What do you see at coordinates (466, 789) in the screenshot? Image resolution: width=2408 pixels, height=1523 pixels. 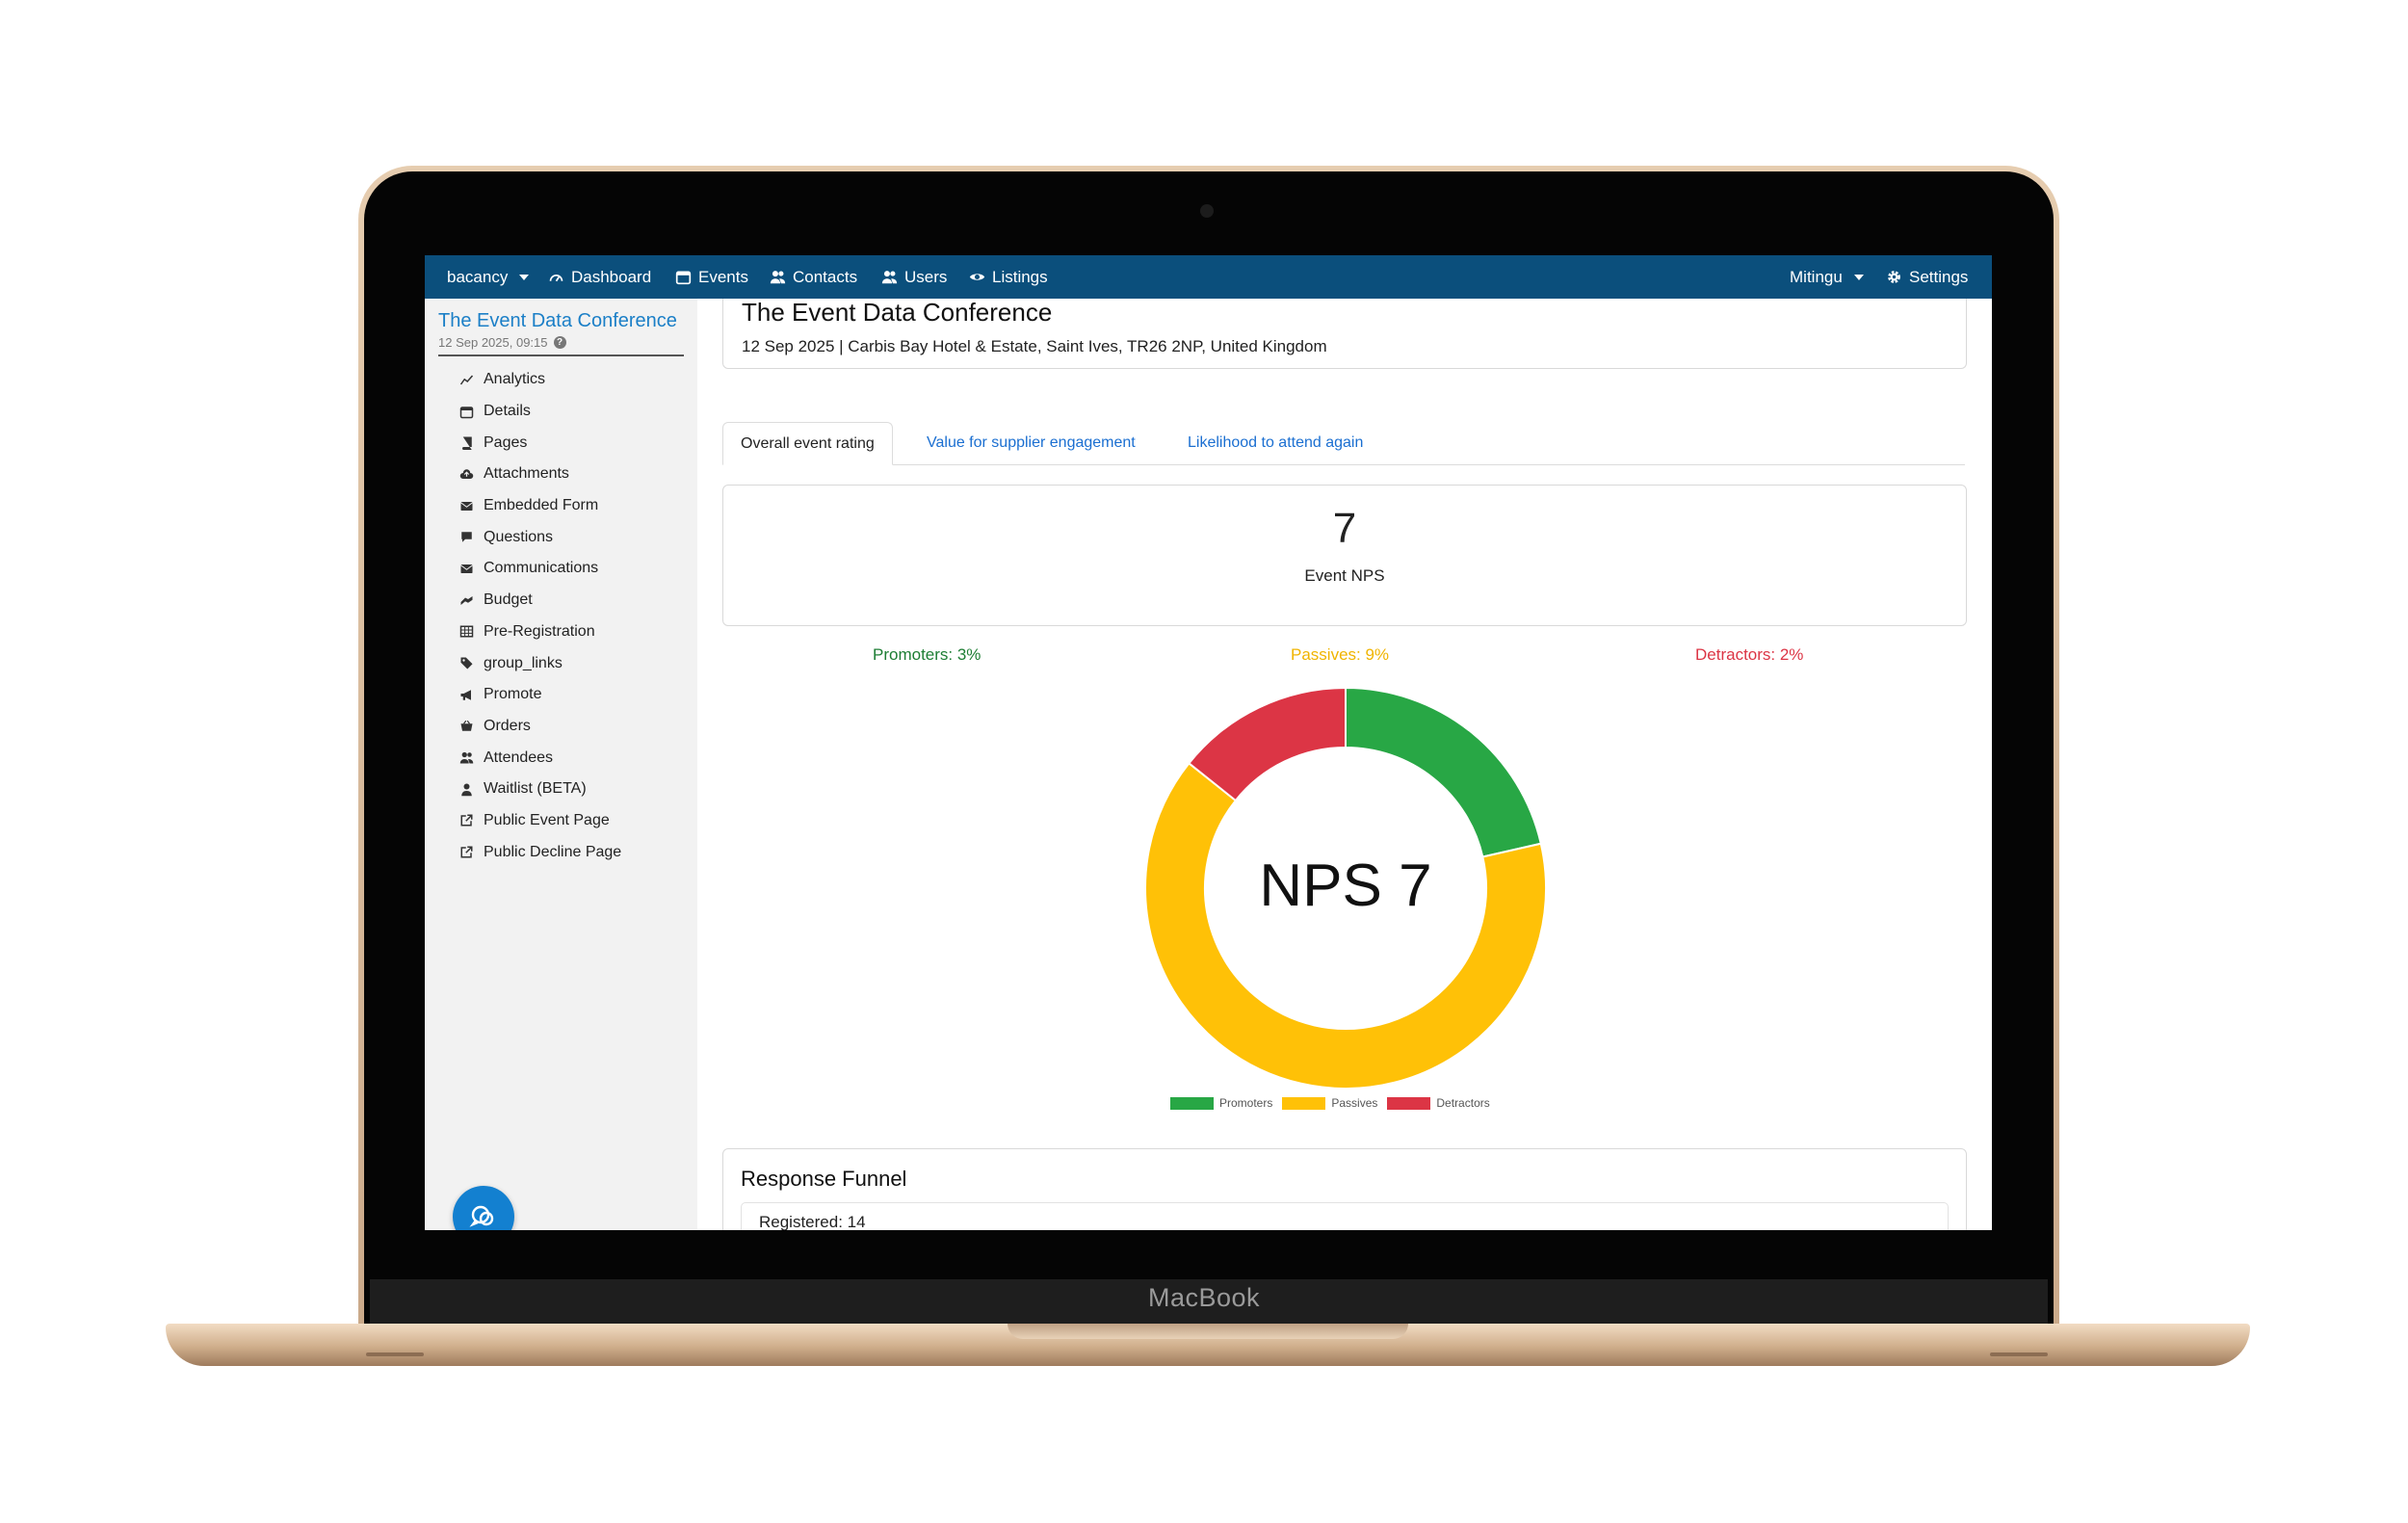 I see `user-icon` at bounding box center [466, 789].